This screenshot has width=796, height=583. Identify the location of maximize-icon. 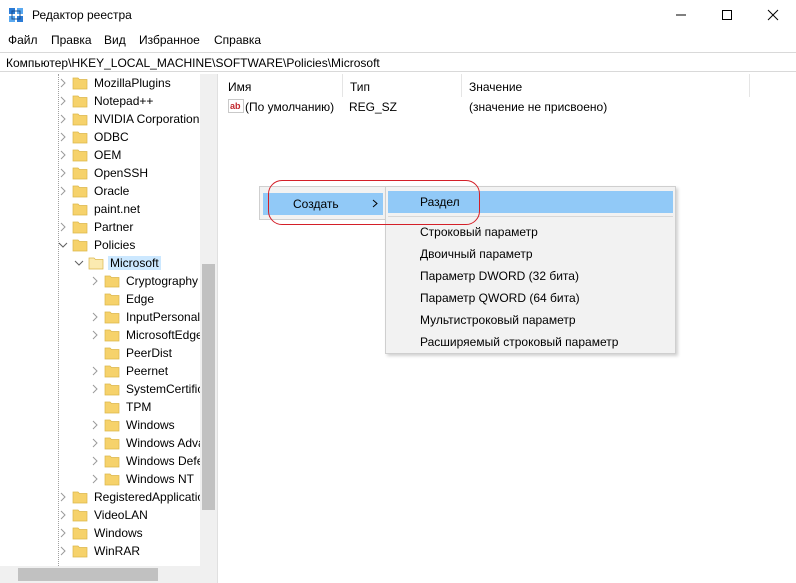
(727, 15).